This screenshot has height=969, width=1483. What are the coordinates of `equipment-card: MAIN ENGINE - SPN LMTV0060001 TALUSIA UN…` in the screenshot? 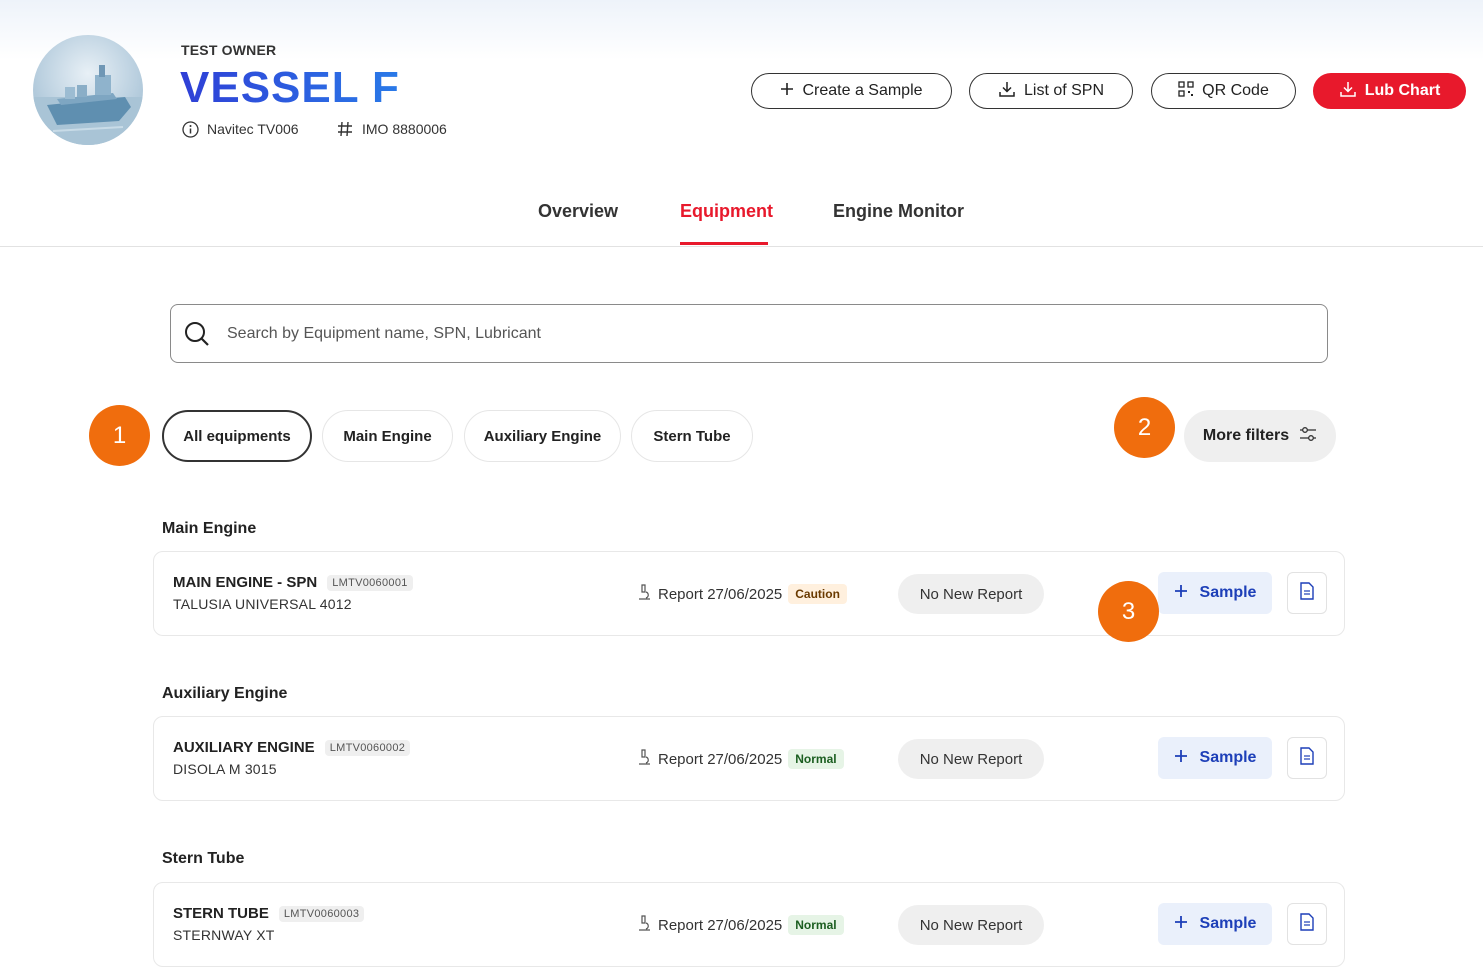 It's located at (749, 593).